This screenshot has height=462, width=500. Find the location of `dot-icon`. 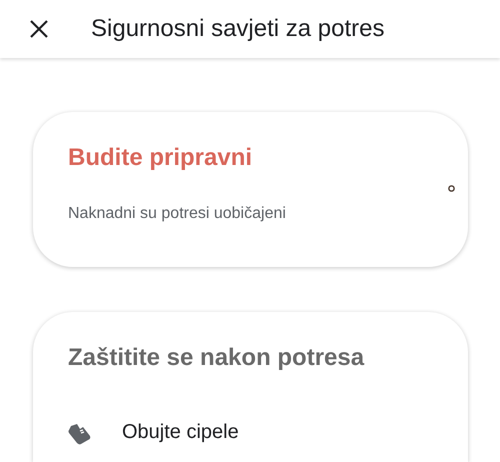

dot-icon is located at coordinates (451, 188).